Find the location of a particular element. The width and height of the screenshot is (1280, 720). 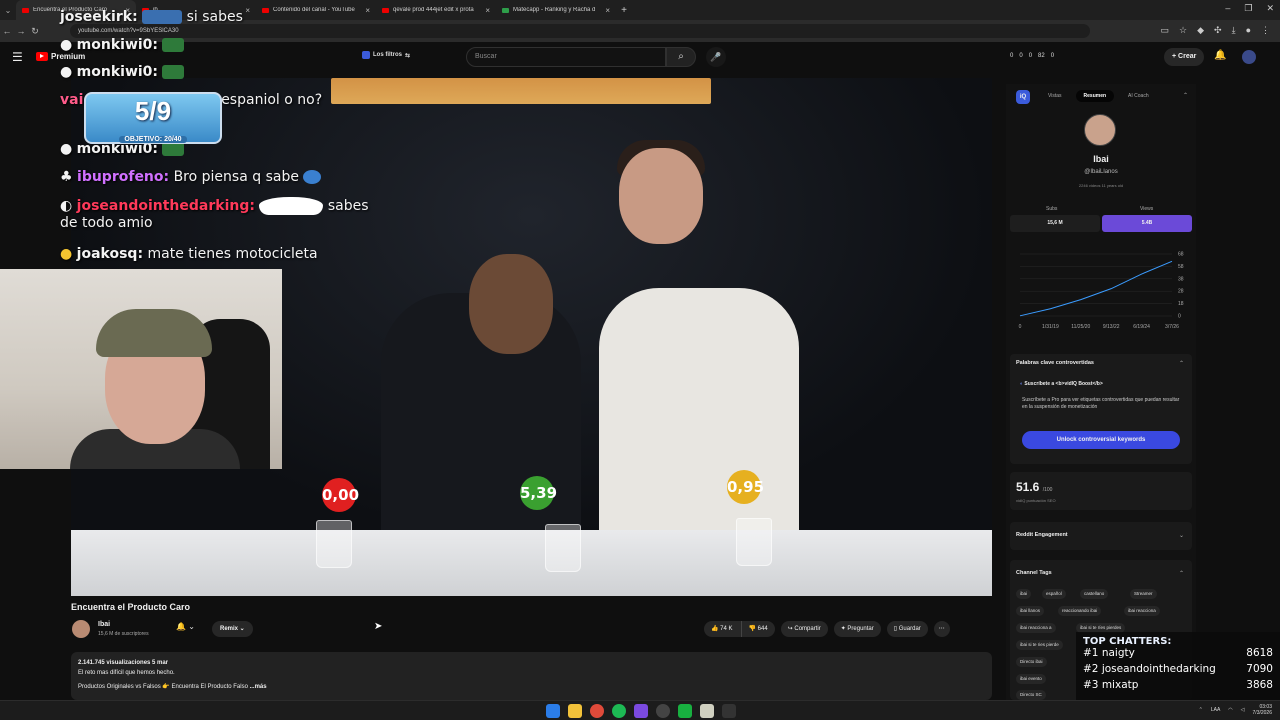

close-window-icon: ✕ is located at coordinates (1270, 8).